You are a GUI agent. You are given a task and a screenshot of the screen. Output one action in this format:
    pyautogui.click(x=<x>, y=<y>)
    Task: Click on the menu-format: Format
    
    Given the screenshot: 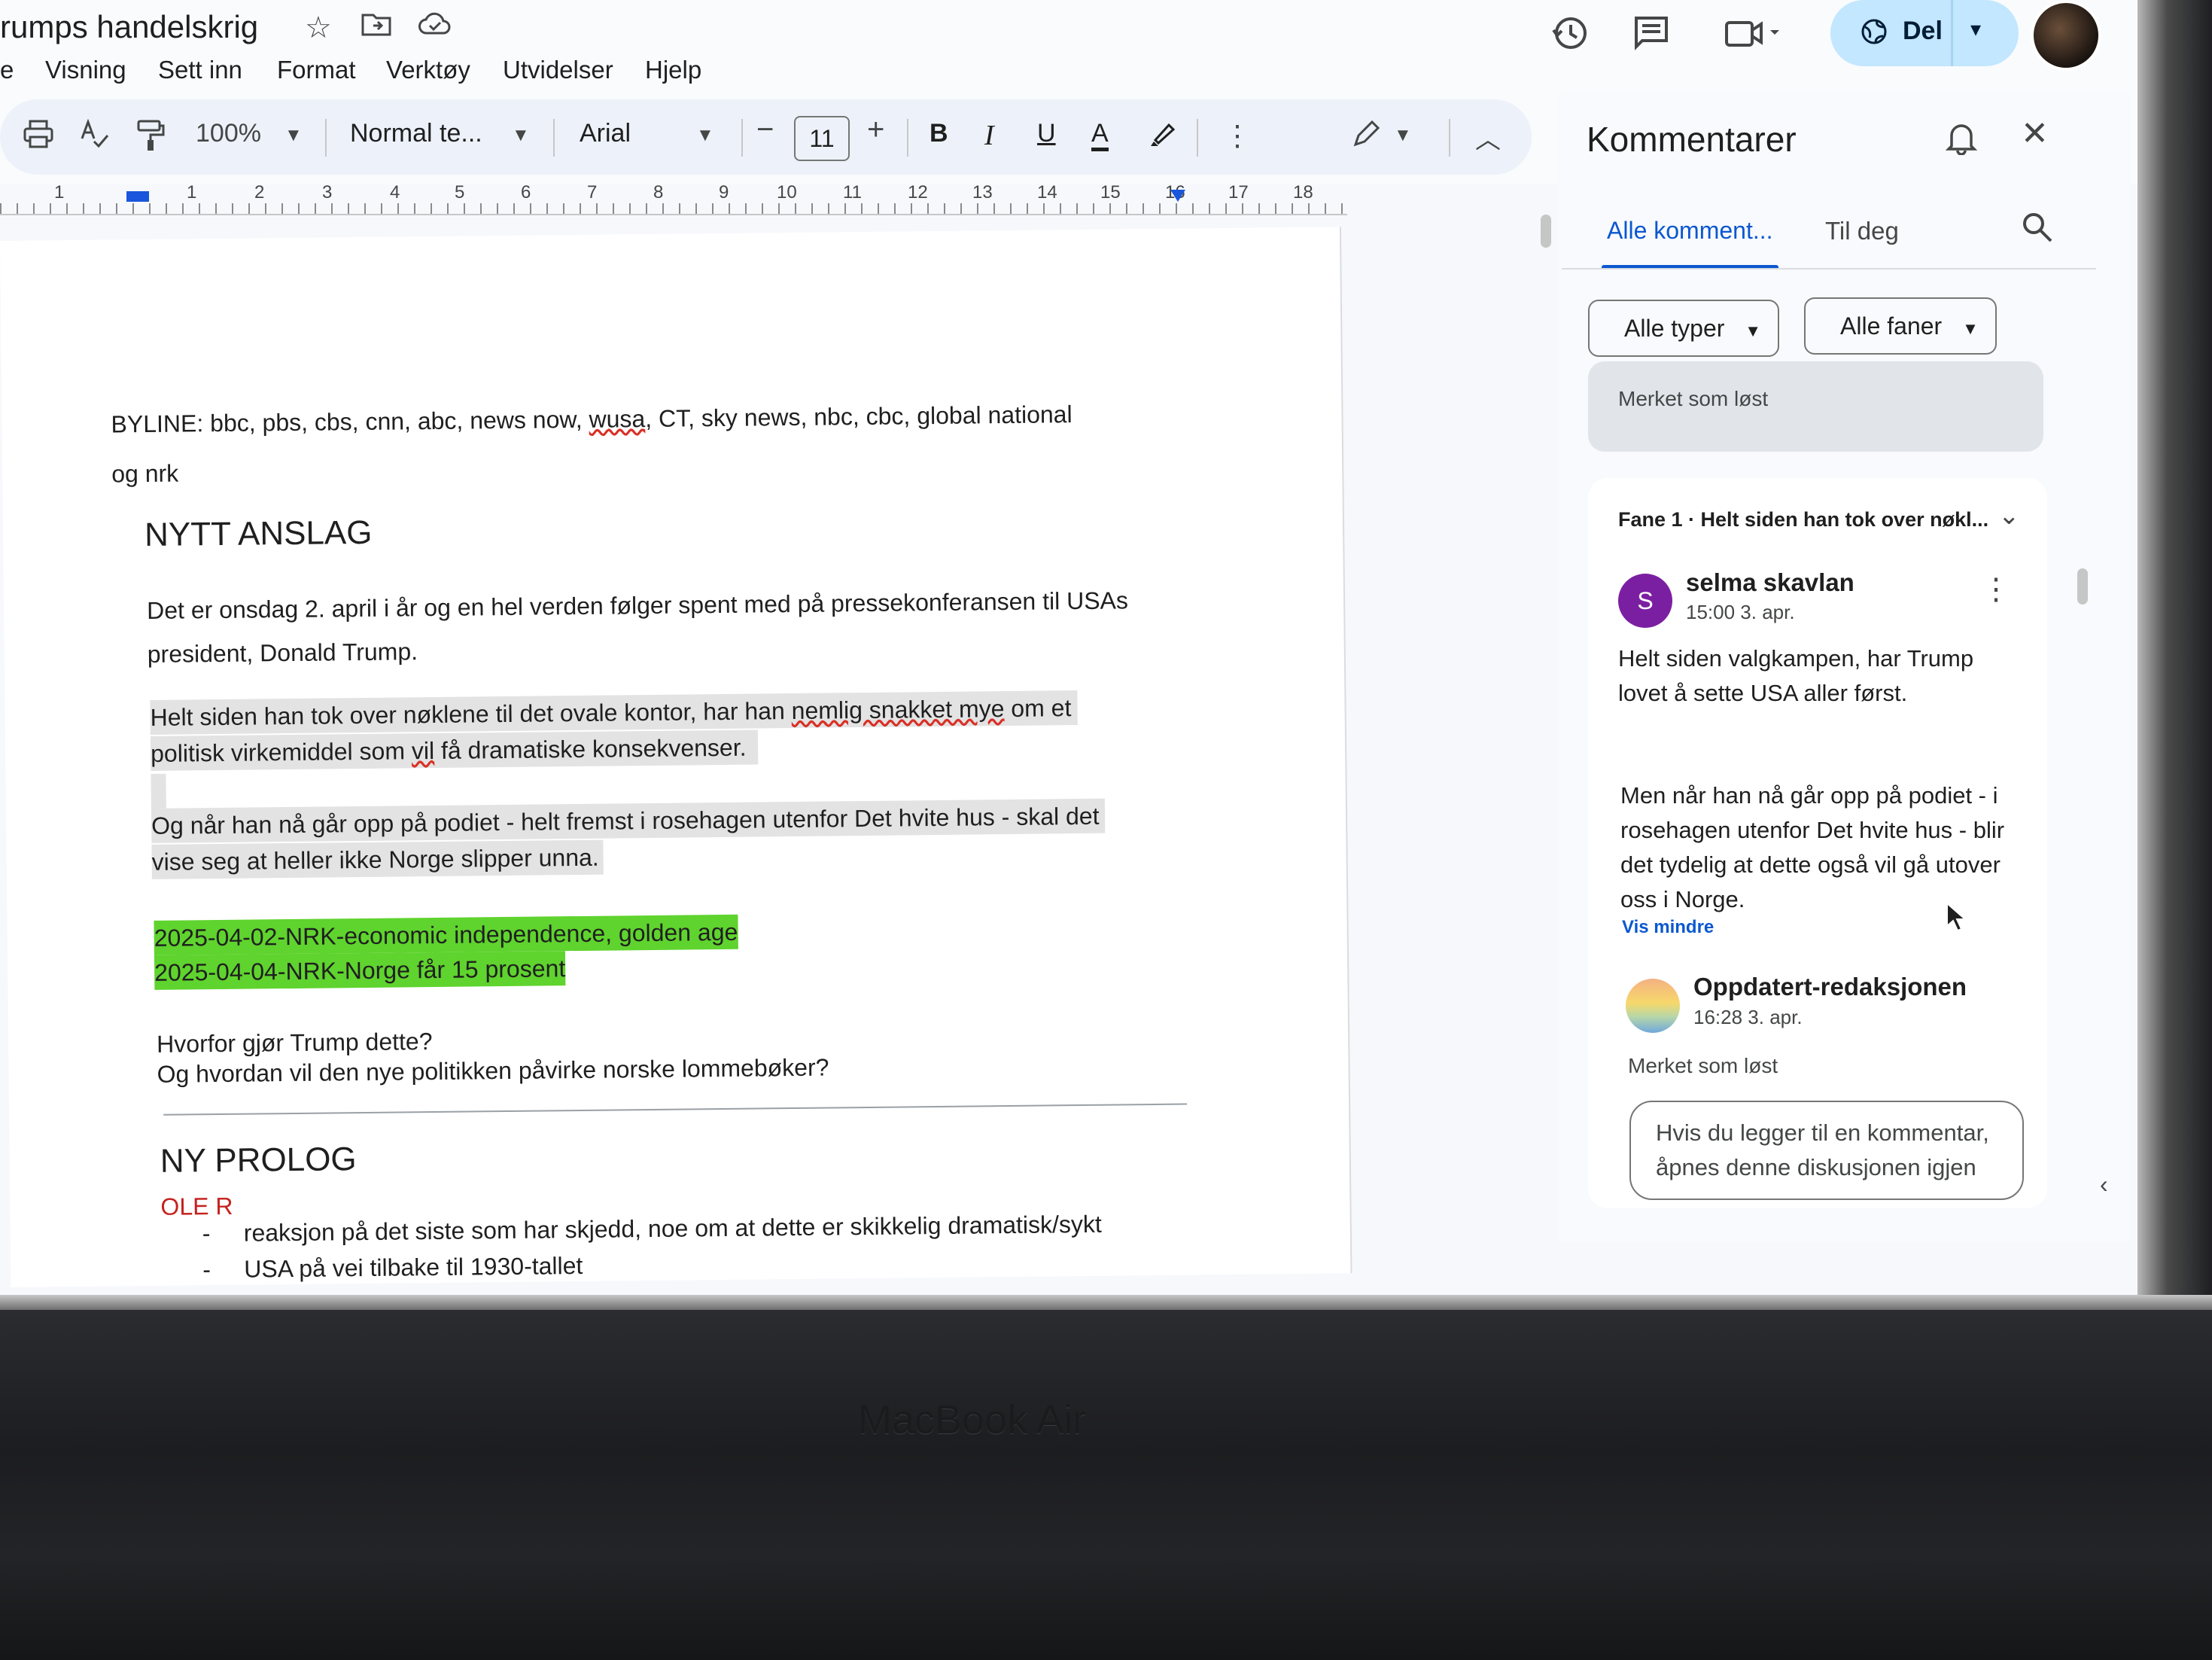 What is the action you would take?
    pyautogui.click(x=316, y=70)
    